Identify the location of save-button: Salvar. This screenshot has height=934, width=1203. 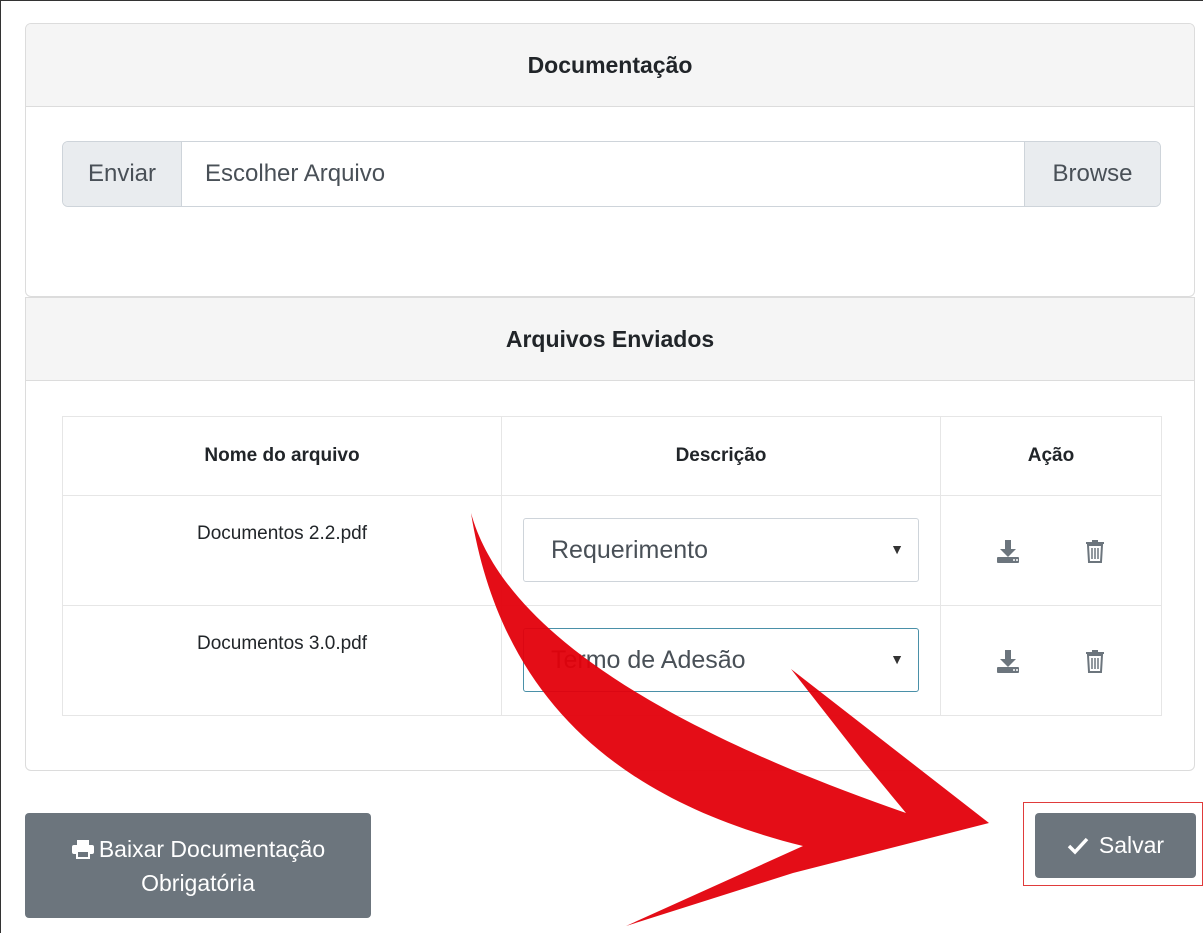
(1115, 845).